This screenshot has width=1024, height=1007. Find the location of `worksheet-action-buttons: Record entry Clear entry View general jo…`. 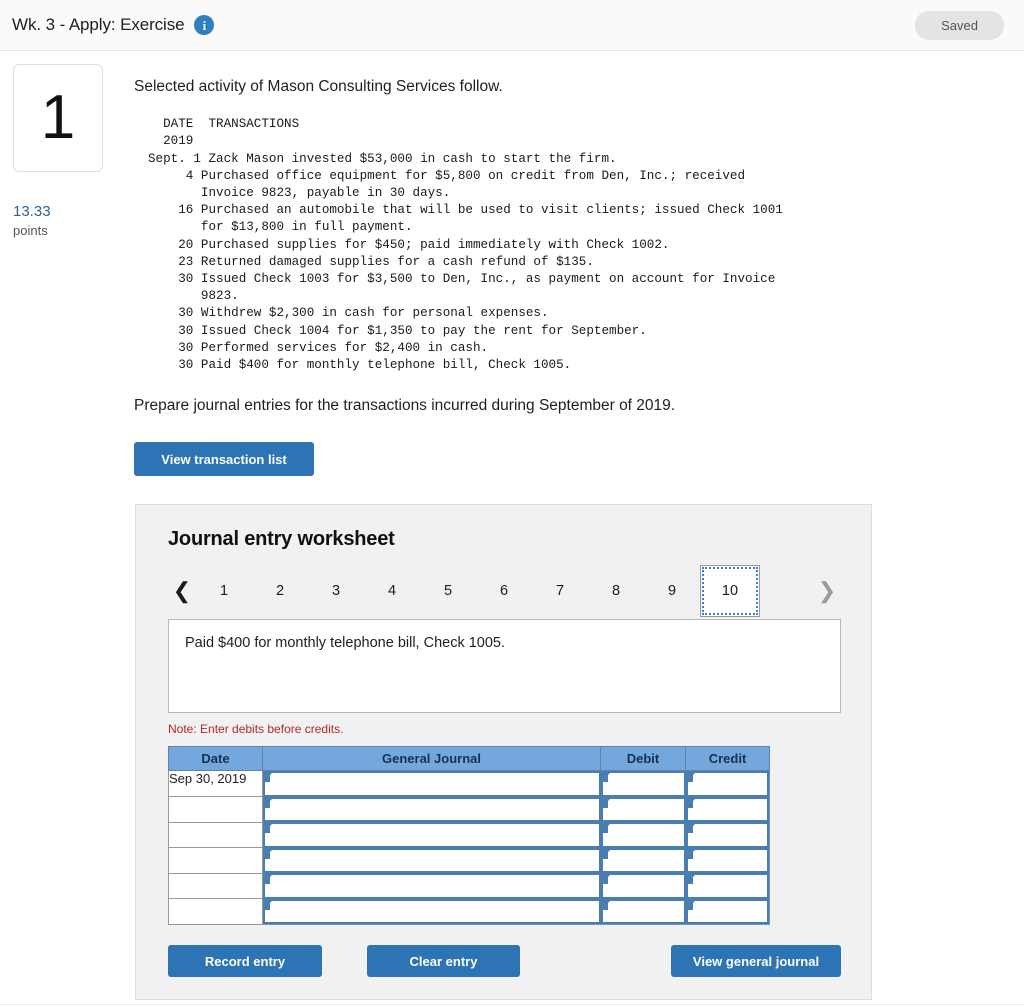

worksheet-action-buttons: Record entry Clear entry View general jo… is located at coordinates (504, 961).